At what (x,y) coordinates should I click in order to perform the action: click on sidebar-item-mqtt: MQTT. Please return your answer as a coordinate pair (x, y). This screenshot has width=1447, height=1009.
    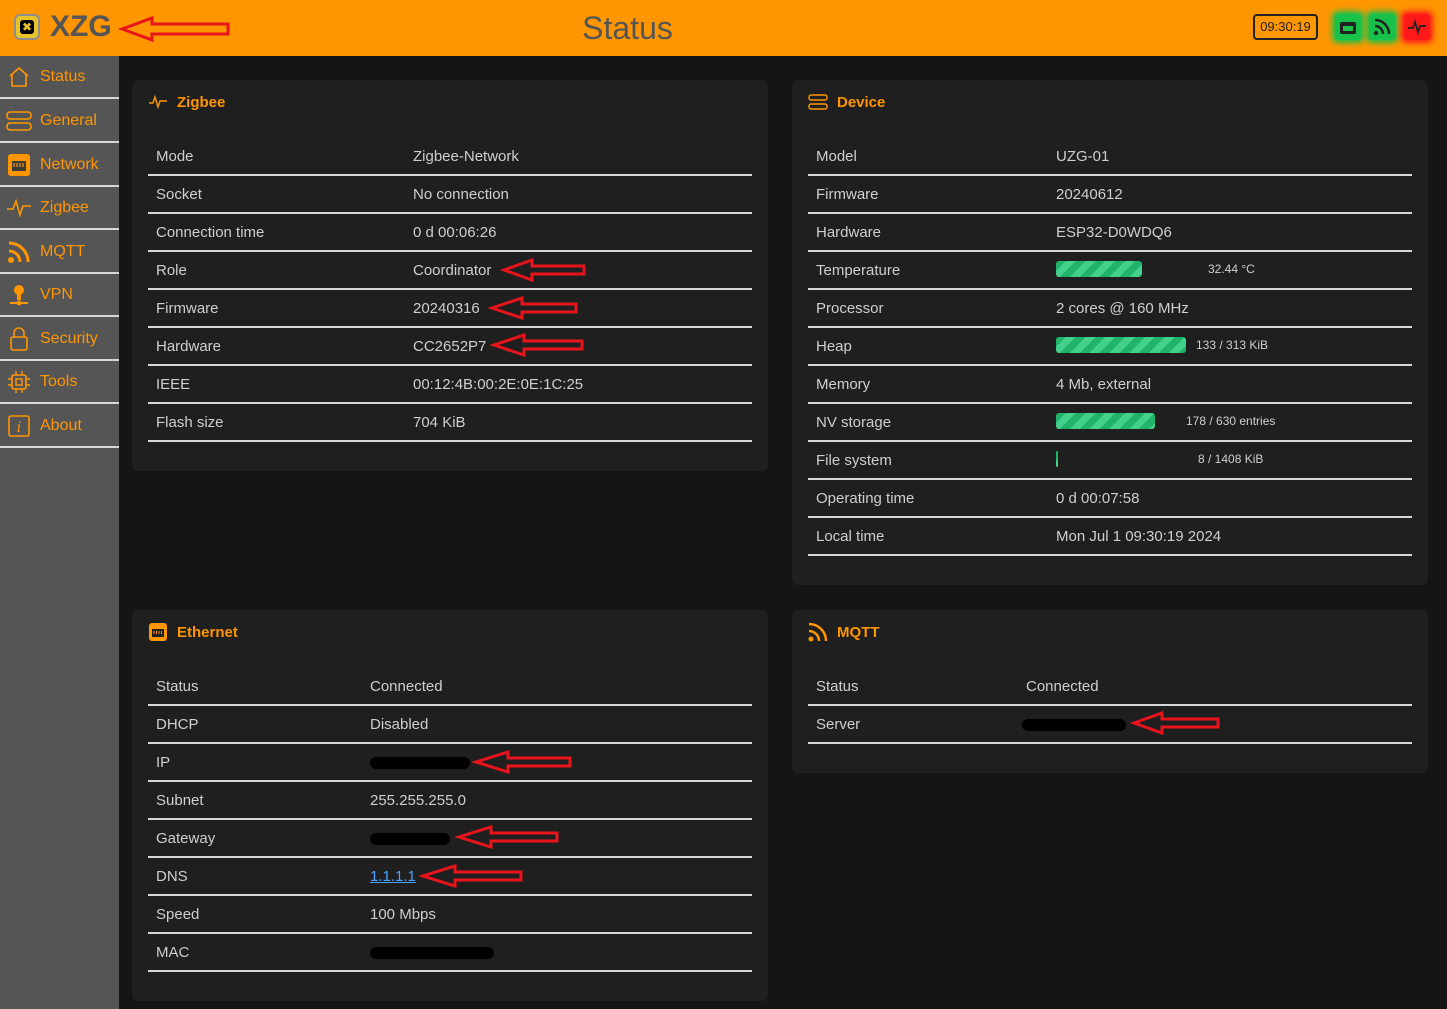
    Looking at the image, I should click on (59, 252).